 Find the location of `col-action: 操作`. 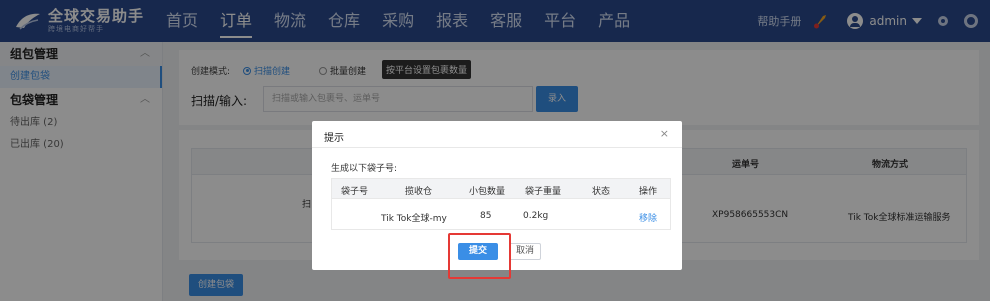

col-action: 操作 is located at coordinates (648, 192).